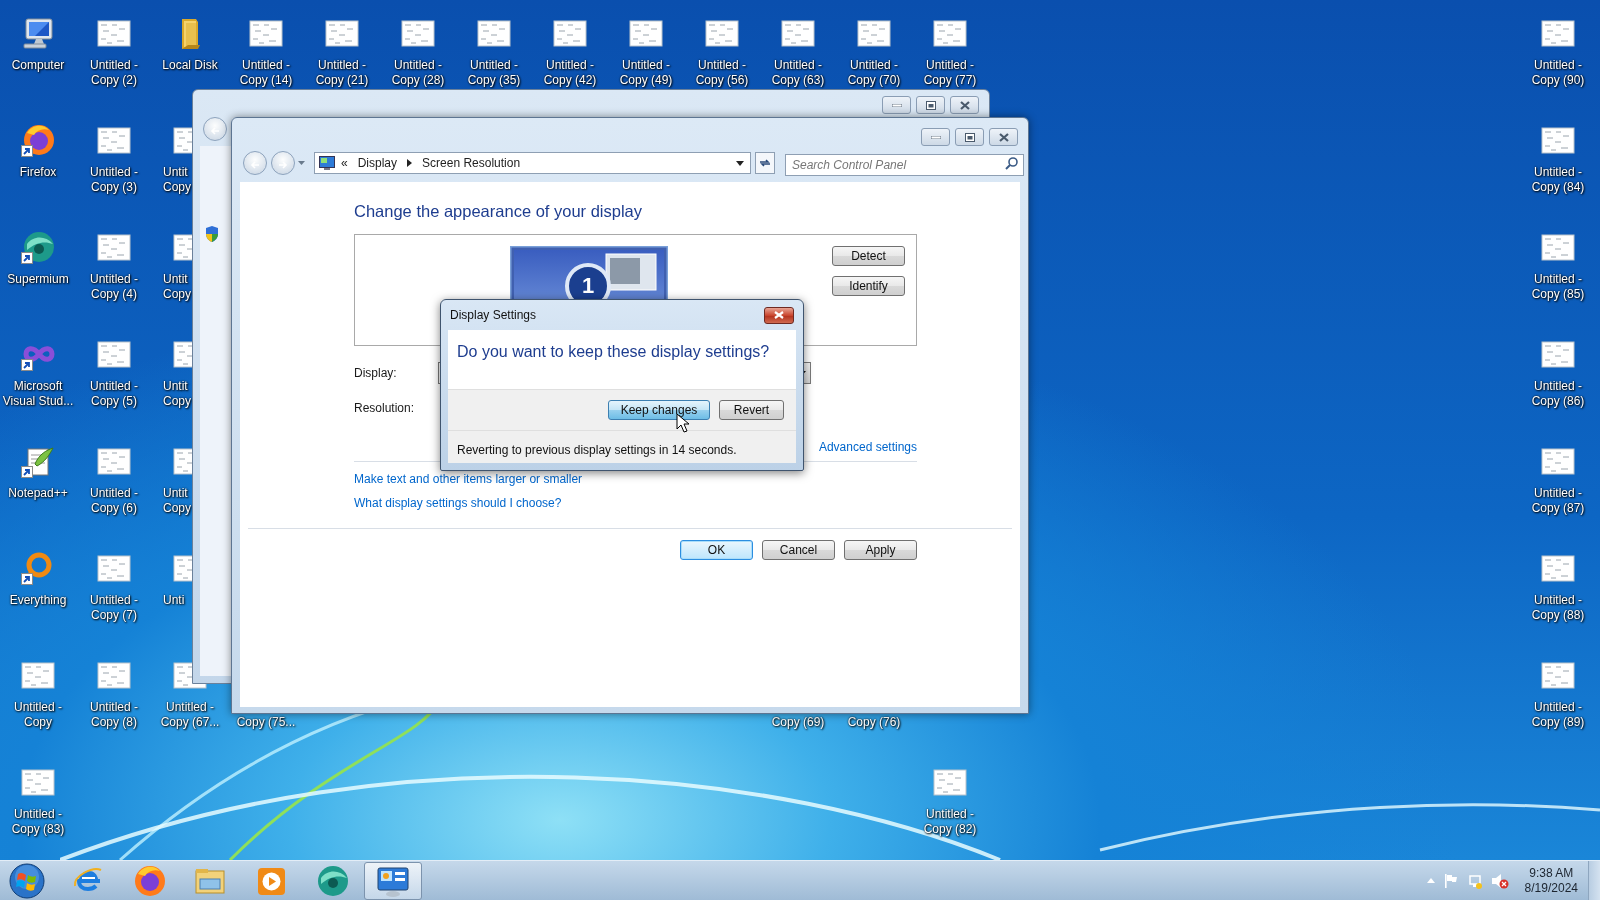  Describe the element at coordinates (1558, 501) in the screenshot. I see `icon-label: Untitled - Copy (87)` at that location.